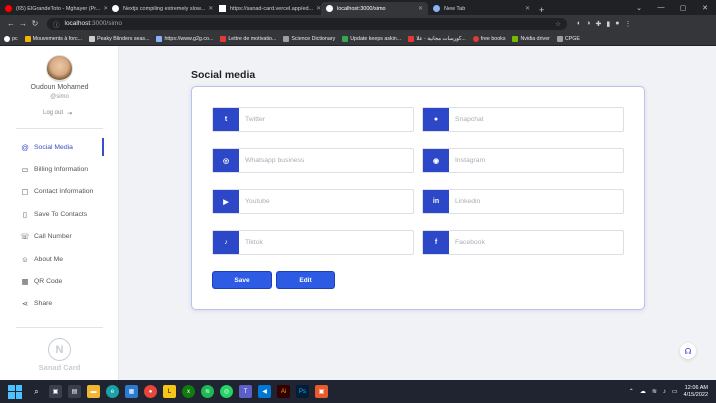 The image size is (716, 403). What do you see at coordinates (59, 147) in the screenshot?
I see `sidebar-item-social-media: @ Social Media` at bounding box center [59, 147].